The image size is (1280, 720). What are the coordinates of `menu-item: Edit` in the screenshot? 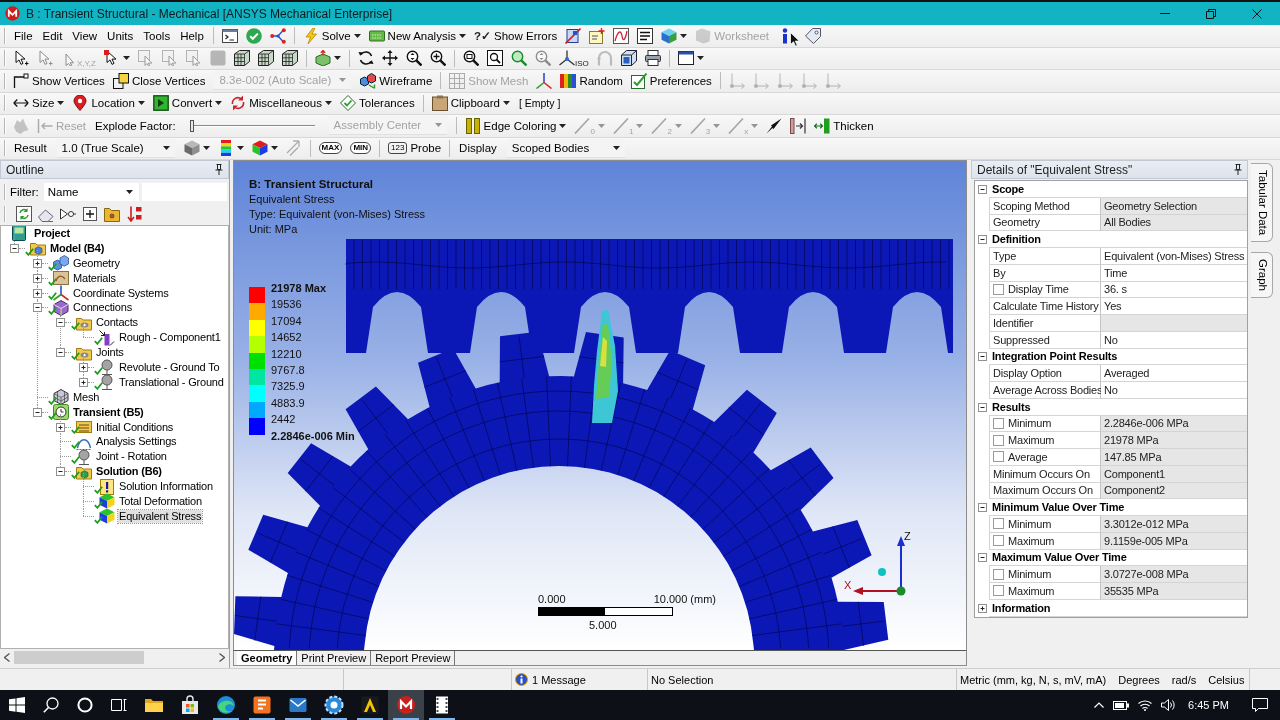 It's located at (52, 35).